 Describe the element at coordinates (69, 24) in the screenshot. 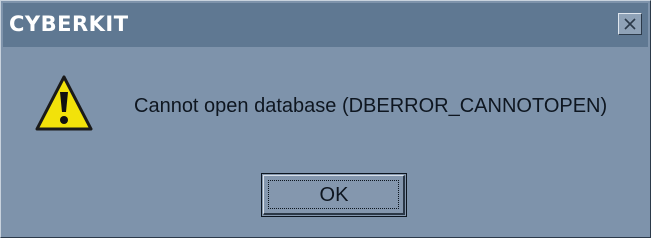

I see `window-title: CYBERKIT` at that location.